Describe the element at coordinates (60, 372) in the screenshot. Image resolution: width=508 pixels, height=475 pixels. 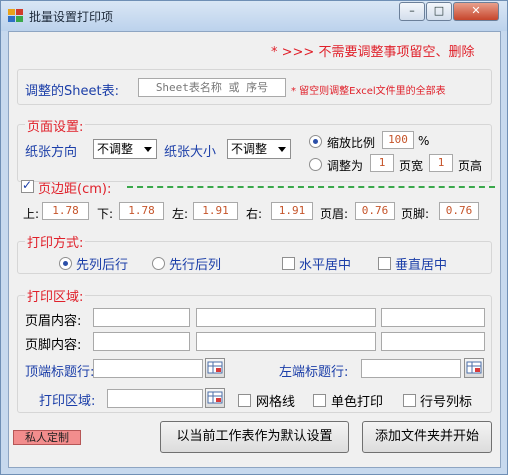
I see `title-rows-label: 顶端标题行:` at that location.